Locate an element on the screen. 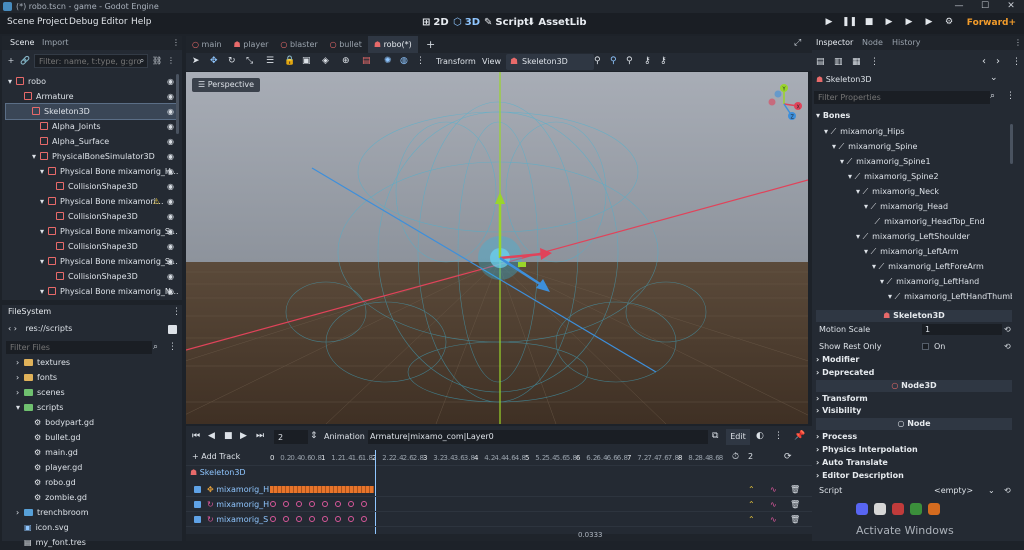 The height and width of the screenshot is (550, 1024). visibility-section: › Visibility is located at coordinates (914, 411).